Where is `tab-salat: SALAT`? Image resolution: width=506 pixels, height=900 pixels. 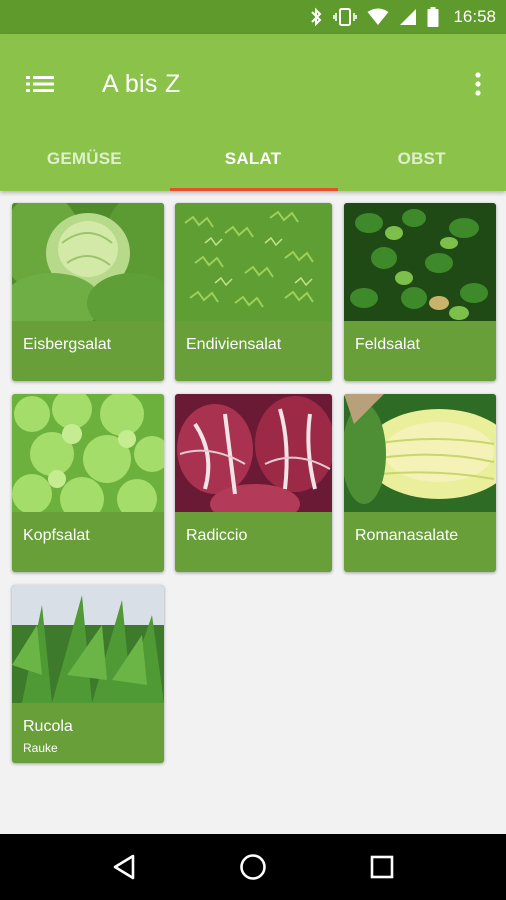
tab-salat: SALAT is located at coordinates (253, 158).